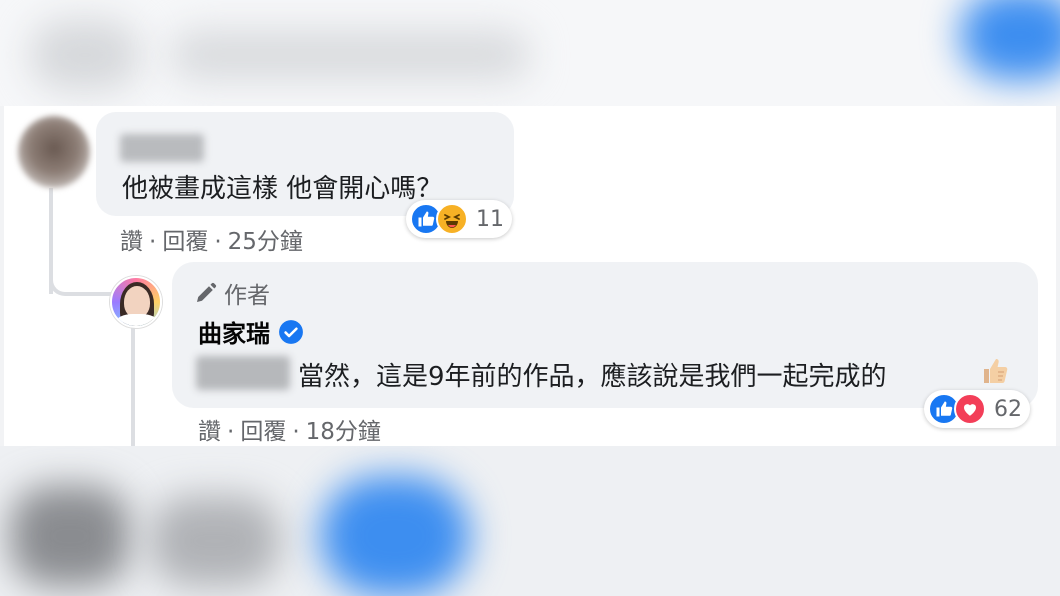  Describe the element at coordinates (490, 219) in the screenshot. I see `reaction-count: 11` at that location.